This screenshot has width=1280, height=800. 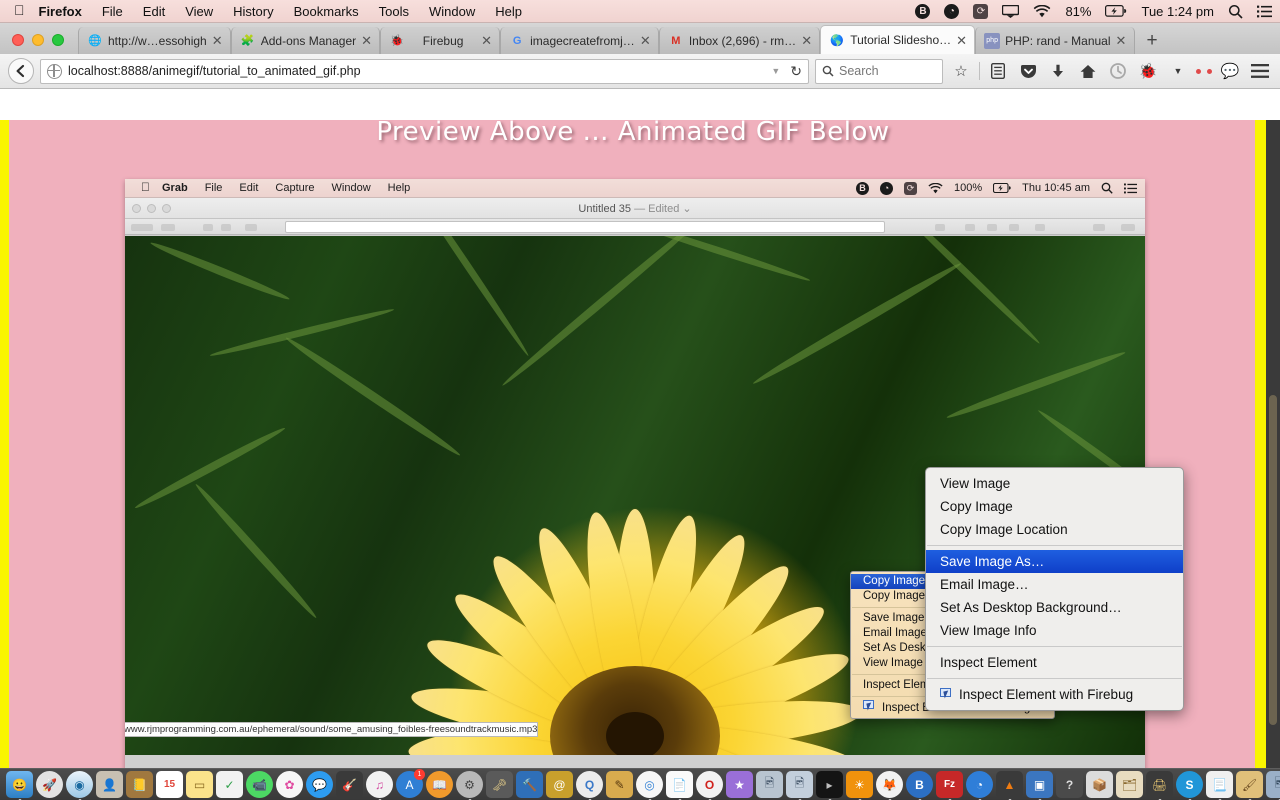 I want to click on search-bar: Search, so click(x=879, y=71).